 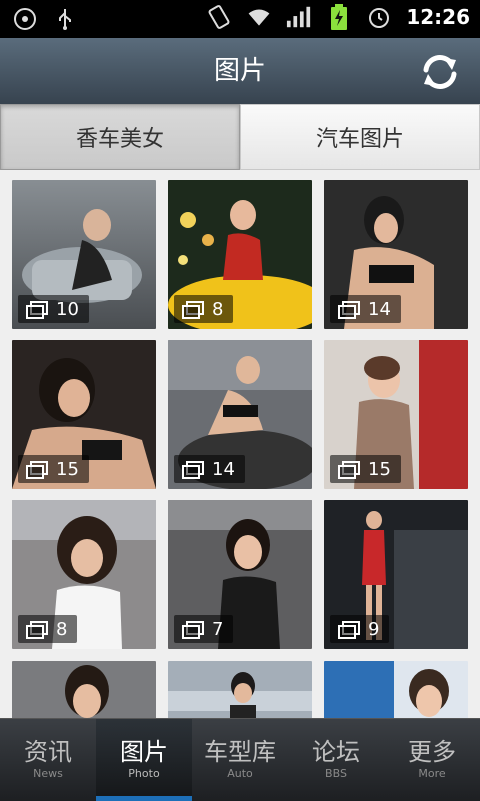 I want to click on photo-count: 7, so click(x=218, y=629).